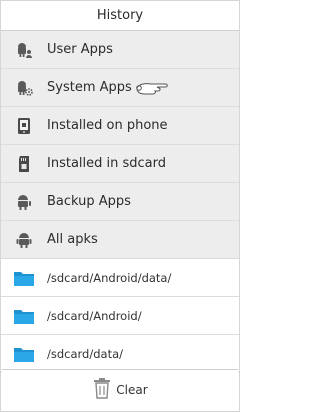 Image resolution: width=320 pixels, height=412 pixels. I want to click on history-item-label: Installed on phone, so click(107, 125).